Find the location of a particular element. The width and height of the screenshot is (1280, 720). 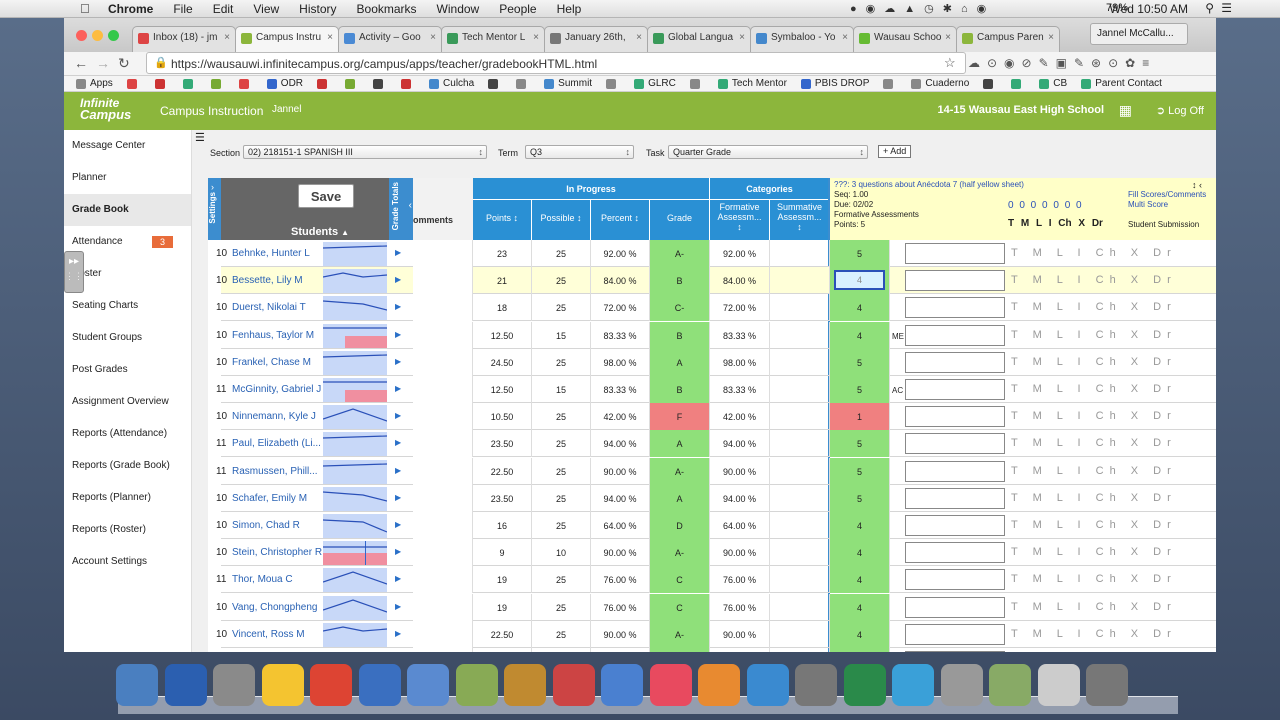

close-window-button is located at coordinates (81, 35).